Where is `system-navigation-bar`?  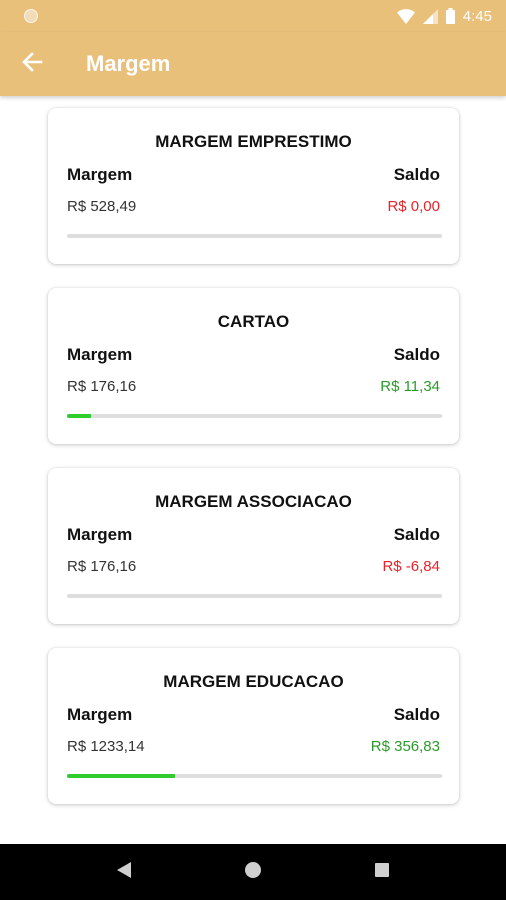 system-navigation-bar is located at coordinates (253, 872).